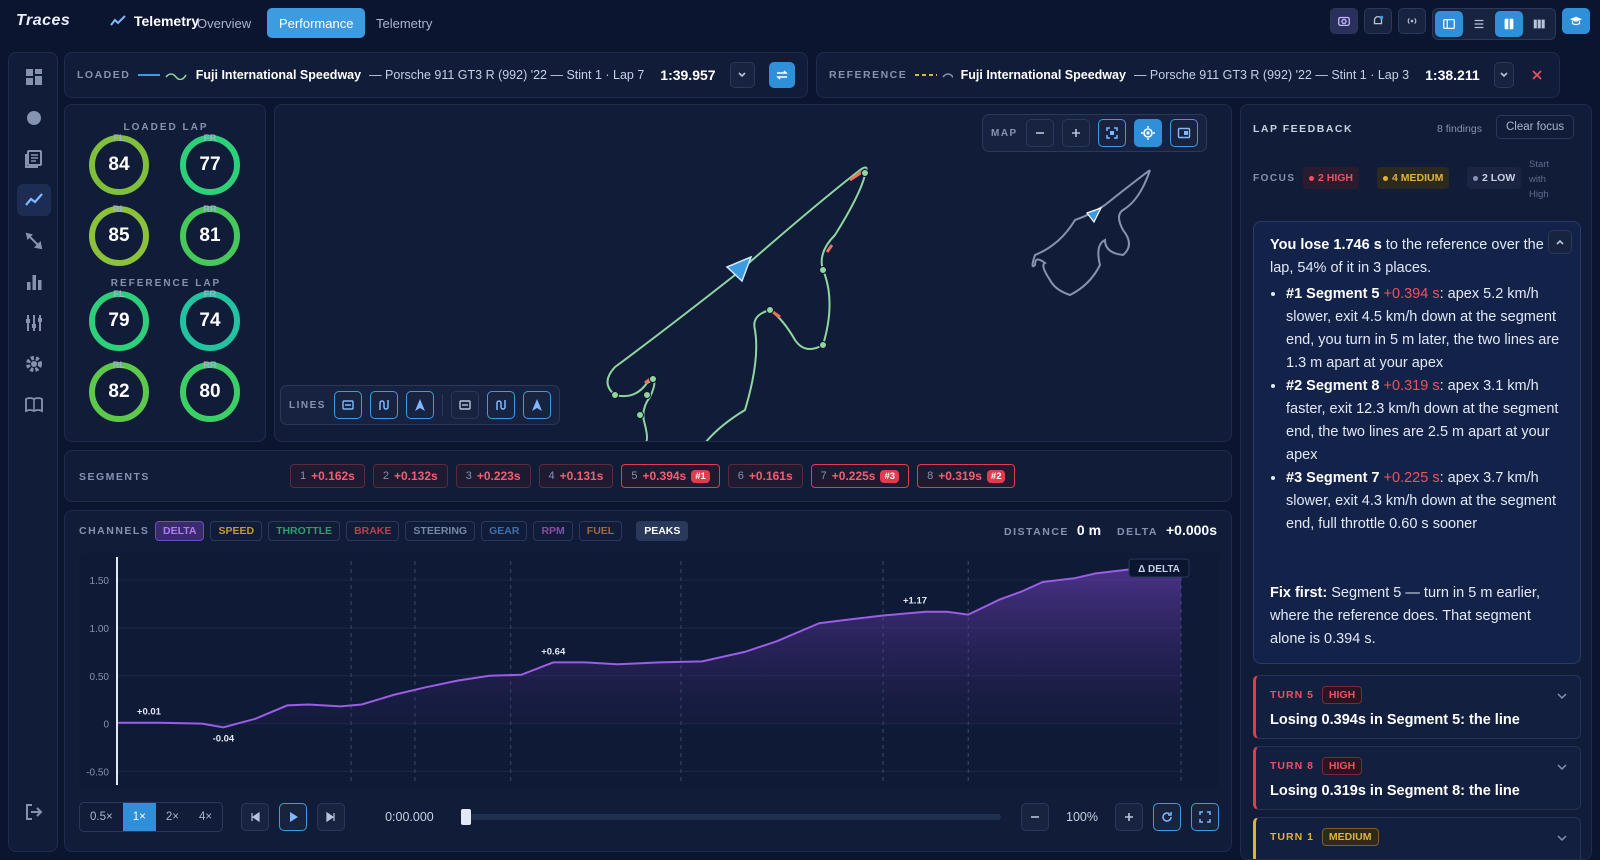 This screenshot has width=1600, height=860. What do you see at coordinates (34, 364) in the screenshot?
I see `settings-gear-icon` at bounding box center [34, 364].